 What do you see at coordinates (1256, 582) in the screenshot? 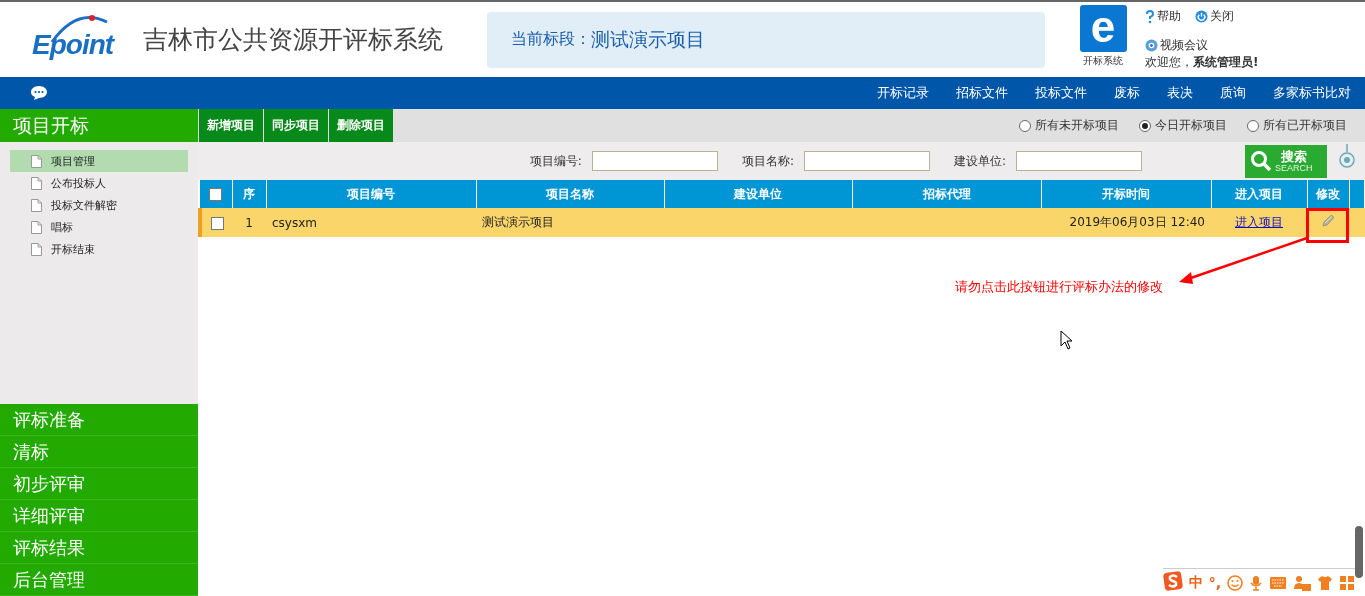
I see `microphone-icon` at bounding box center [1256, 582].